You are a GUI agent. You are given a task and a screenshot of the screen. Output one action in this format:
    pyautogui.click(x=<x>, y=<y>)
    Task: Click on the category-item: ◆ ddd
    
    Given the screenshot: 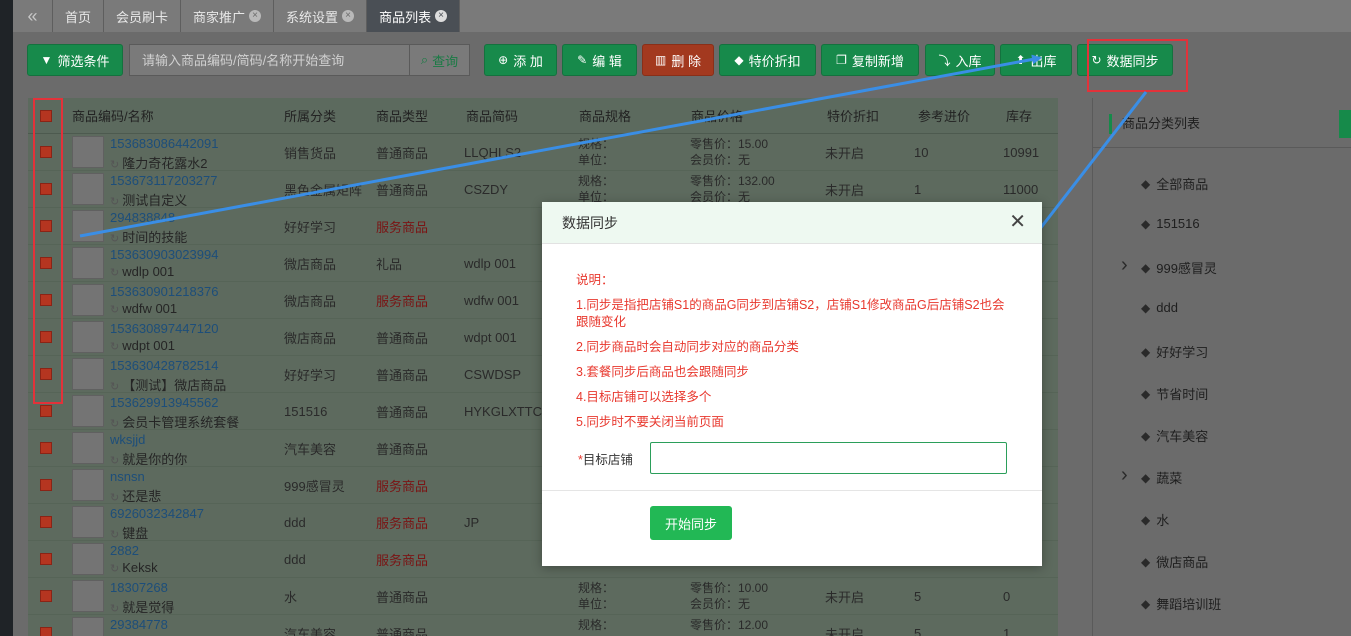 What is the action you would take?
    pyautogui.click(x=1159, y=307)
    